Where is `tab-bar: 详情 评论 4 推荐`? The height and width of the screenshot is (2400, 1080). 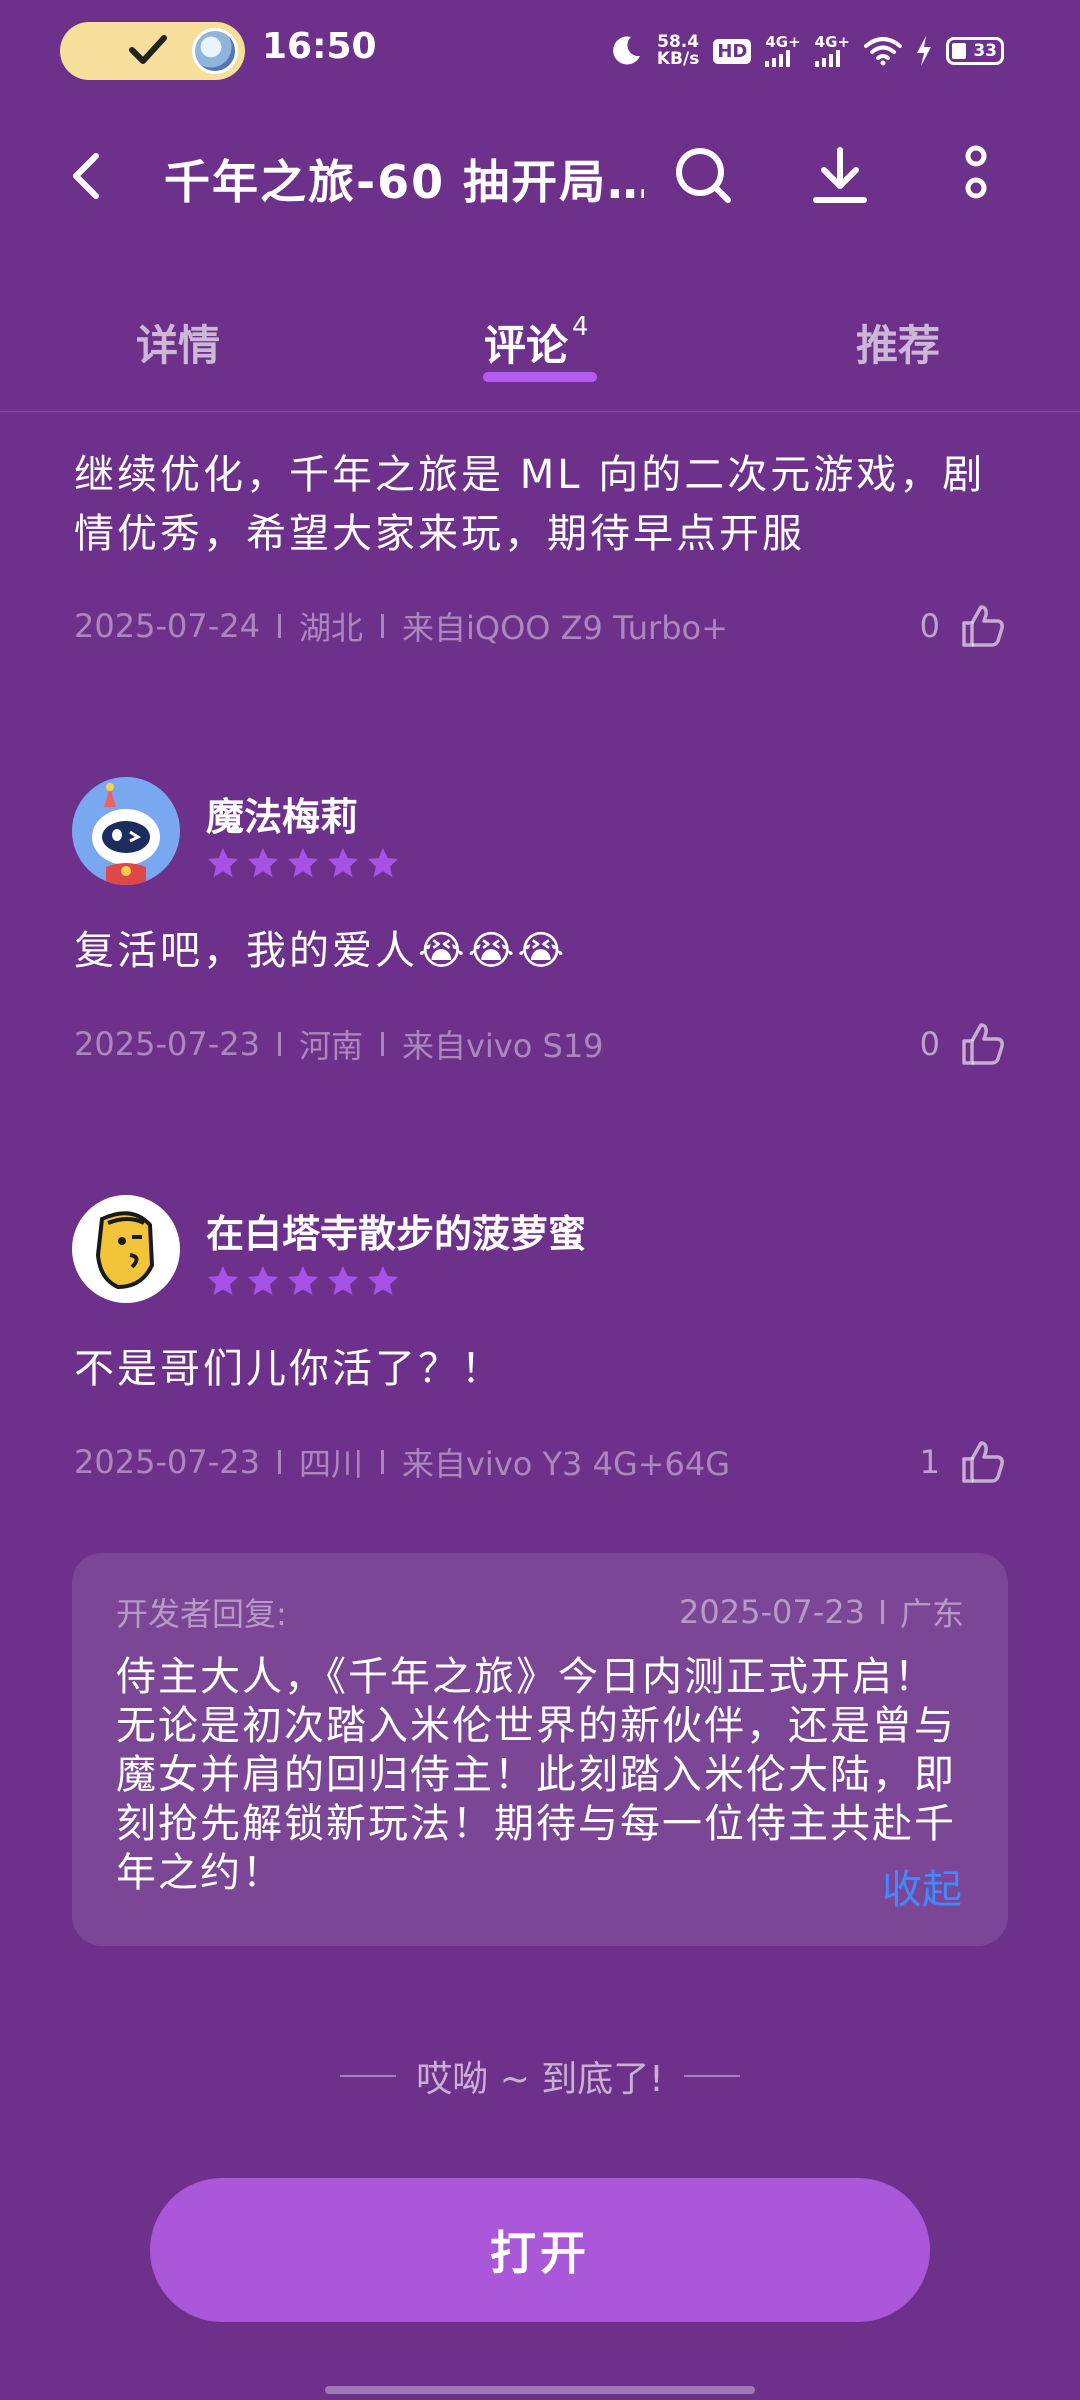 tab-bar: 详情 评论 4 推荐 is located at coordinates (540, 356).